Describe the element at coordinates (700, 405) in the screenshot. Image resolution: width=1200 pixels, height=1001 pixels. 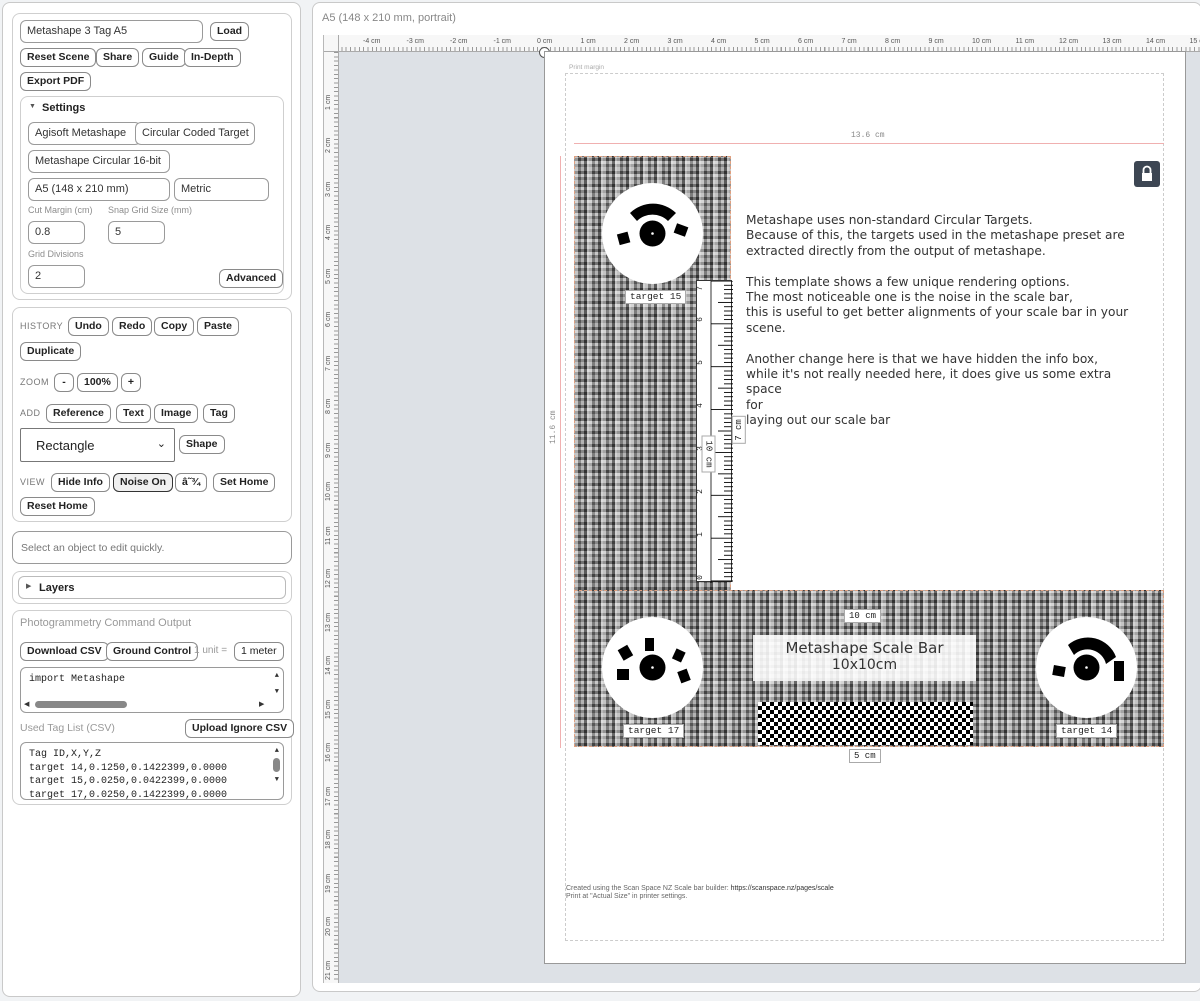
I see `ruler-number: 4` at that location.